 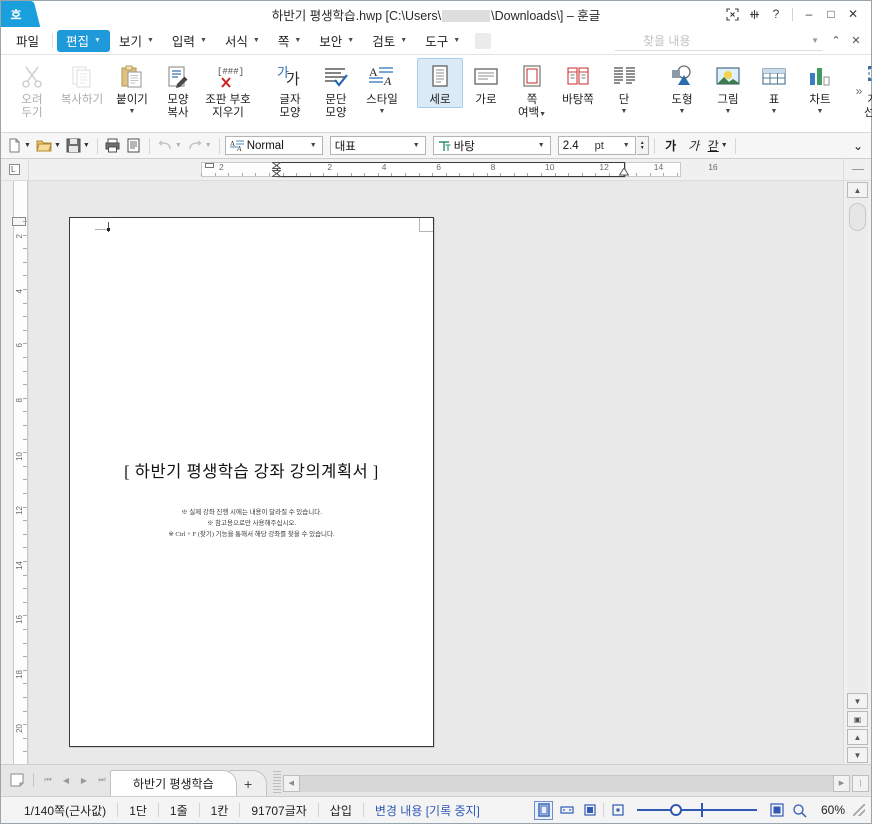 What do you see at coordinates (48, 146) in the screenshot?
I see `open-file-button: ▼` at bounding box center [48, 146].